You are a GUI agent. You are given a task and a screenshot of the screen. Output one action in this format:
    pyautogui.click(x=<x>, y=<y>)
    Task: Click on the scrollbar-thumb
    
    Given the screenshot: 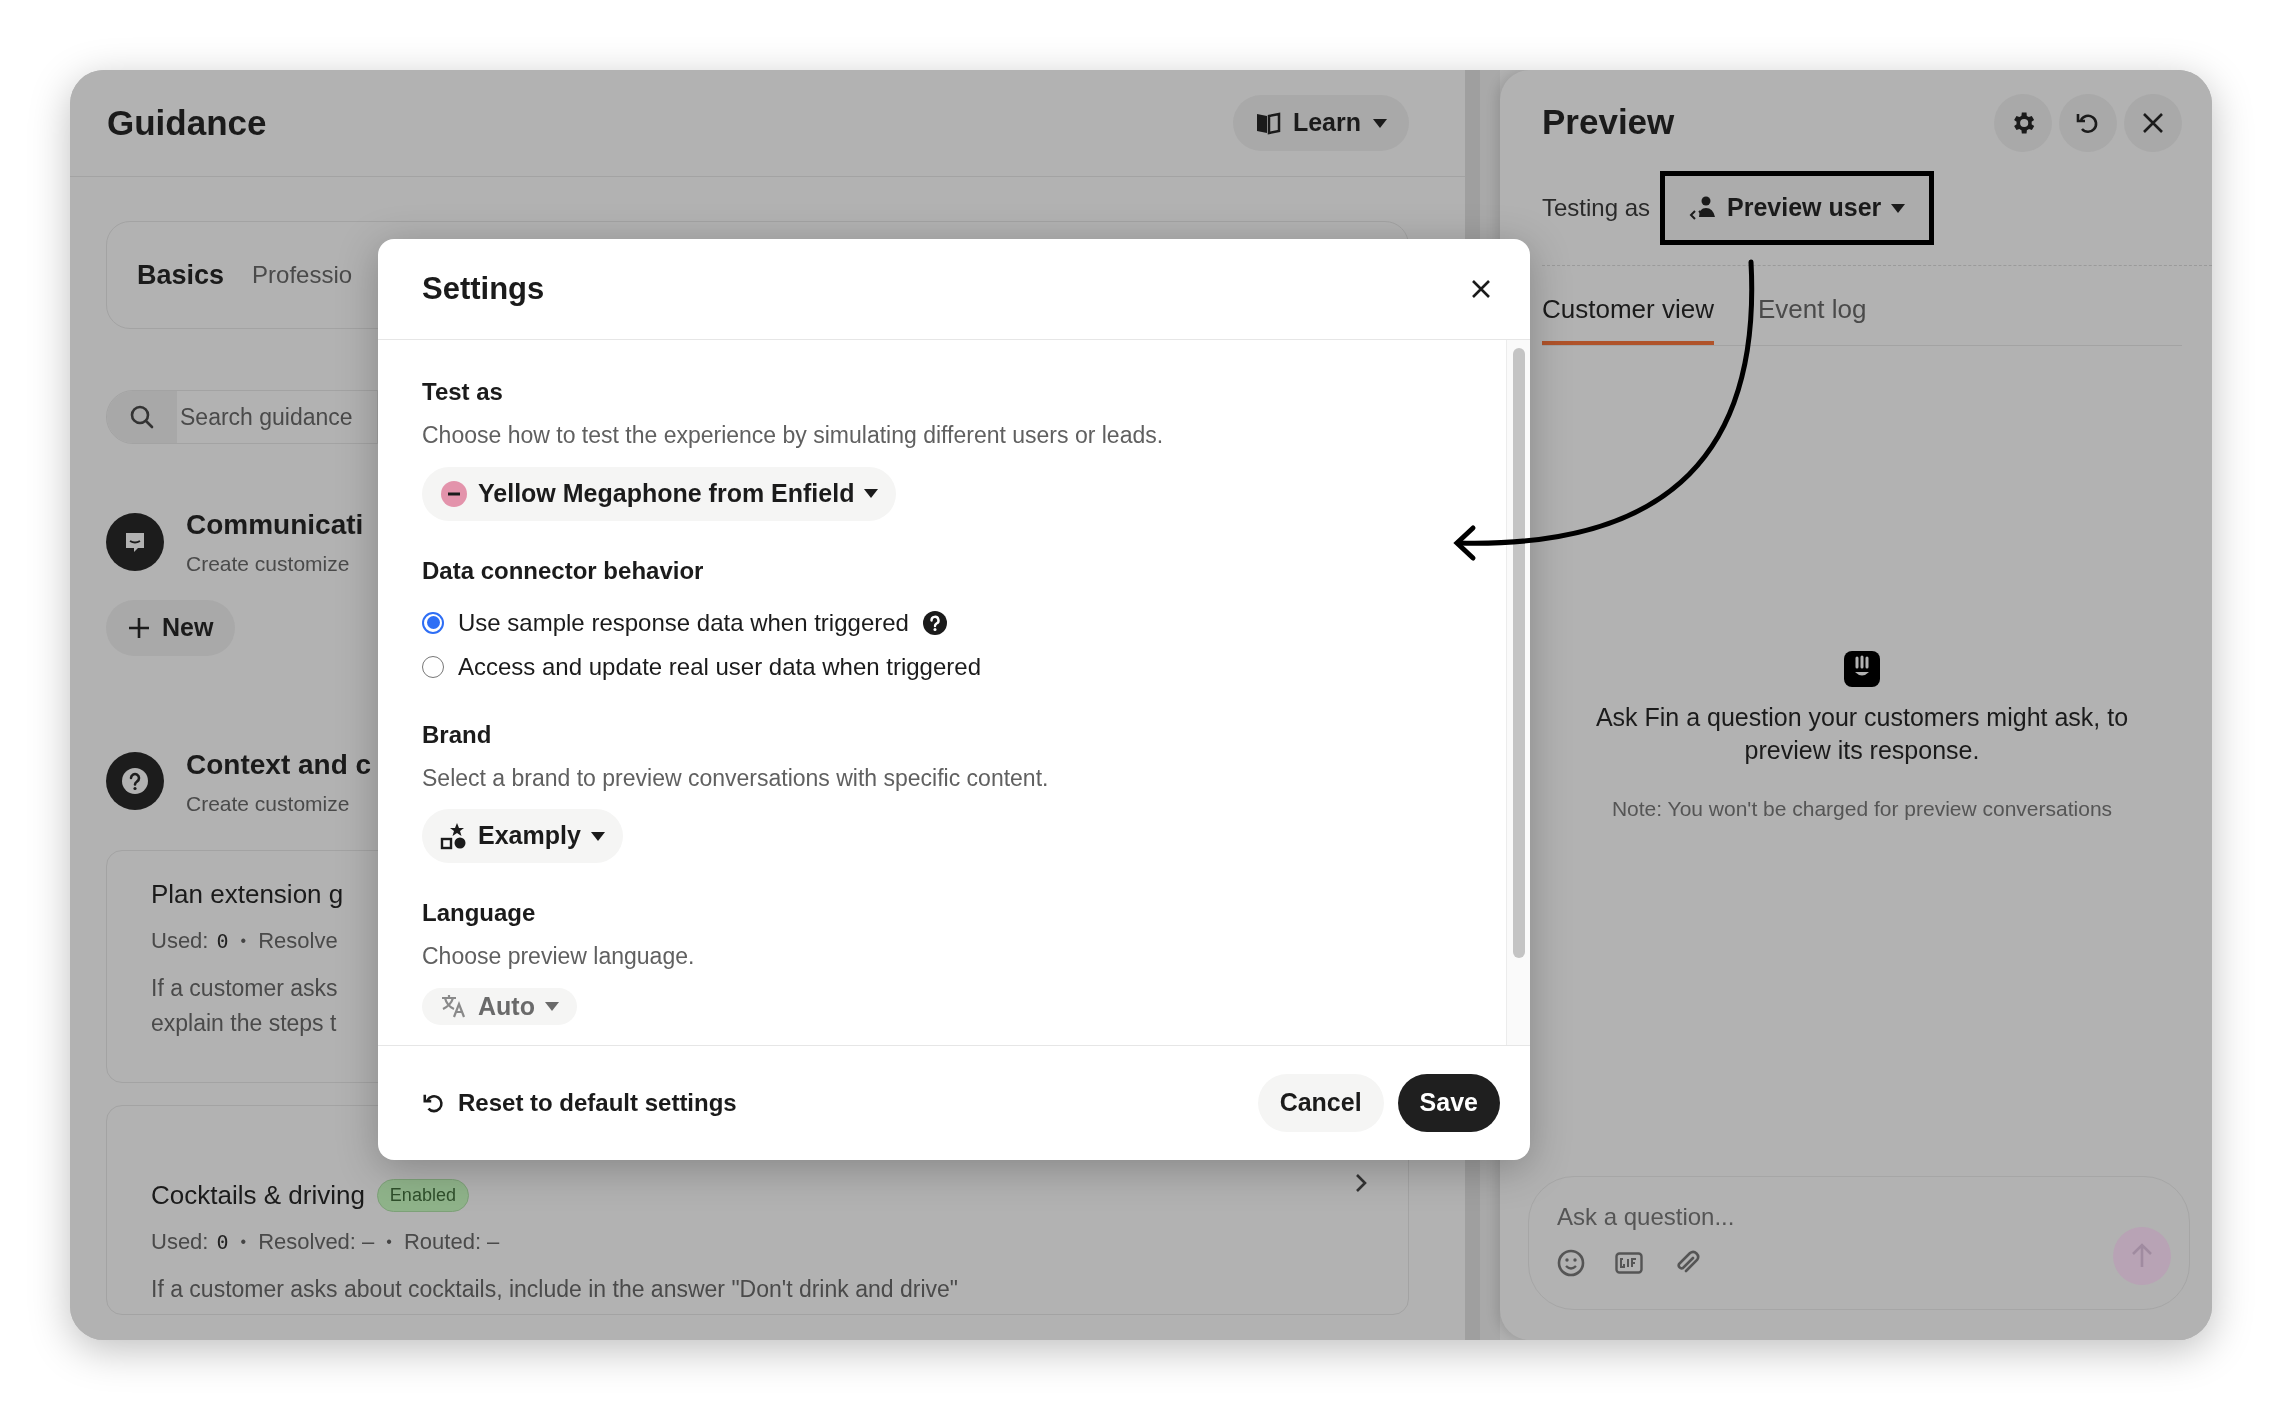 What is the action you would take?
    pyautogui.click(x=1518, y=653)
    